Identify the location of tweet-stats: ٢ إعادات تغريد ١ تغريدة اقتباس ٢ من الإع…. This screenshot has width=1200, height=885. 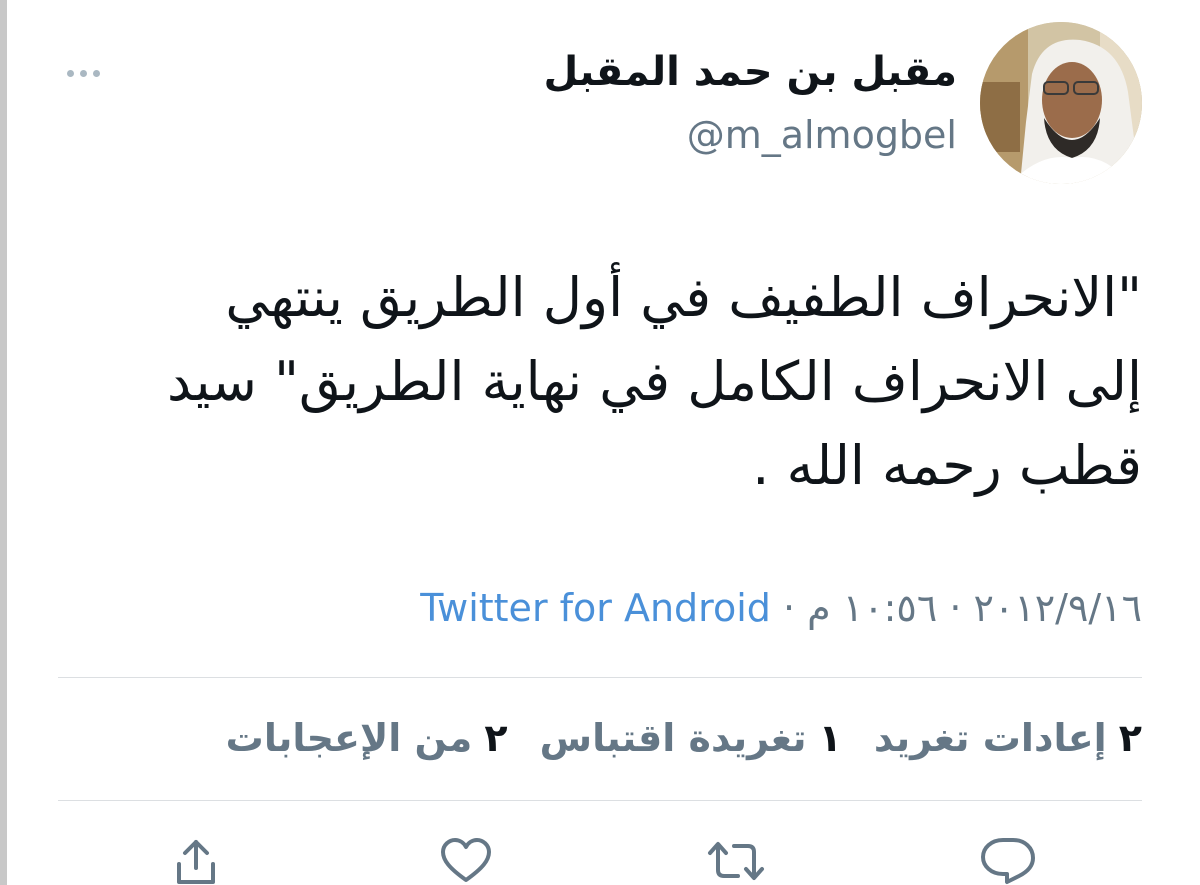
(684, 738).